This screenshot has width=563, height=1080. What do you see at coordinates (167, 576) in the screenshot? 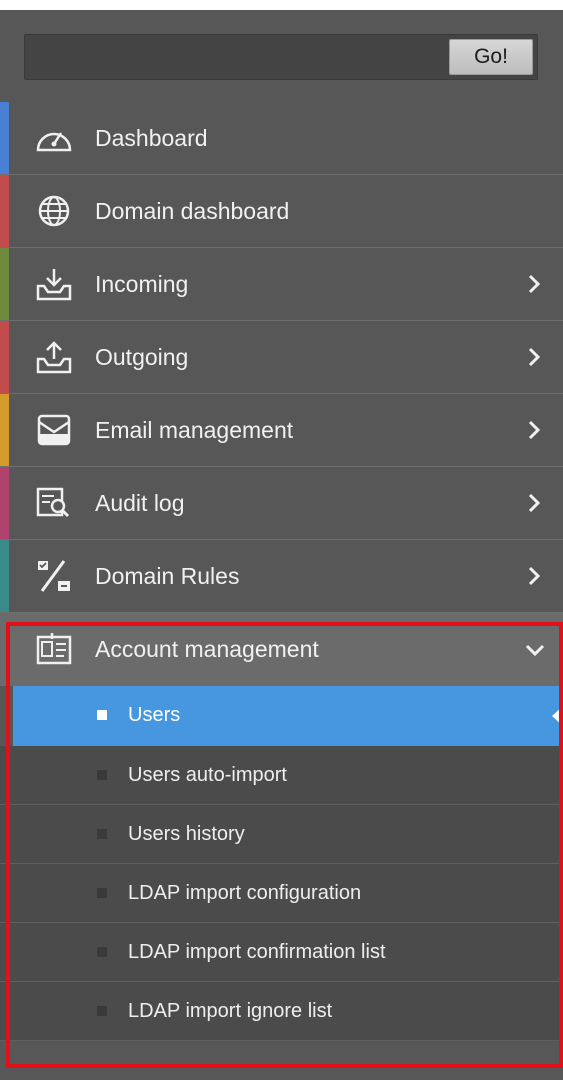
I see `sidebar-item-label: Domain Rules` at bounding box center [167, 576].